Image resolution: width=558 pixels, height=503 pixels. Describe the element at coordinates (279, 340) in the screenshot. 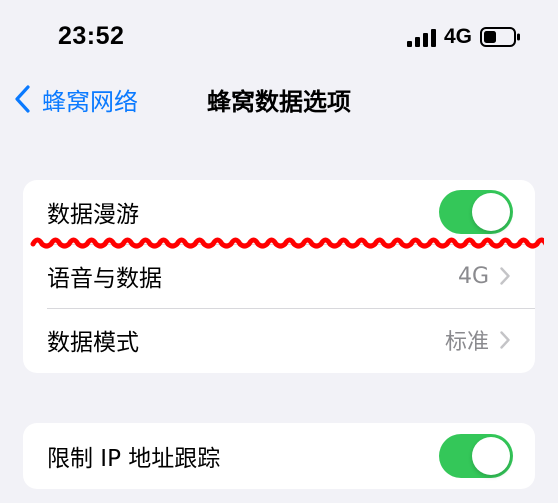

I see `data-mode-row: 数据模式 标准` at that location.